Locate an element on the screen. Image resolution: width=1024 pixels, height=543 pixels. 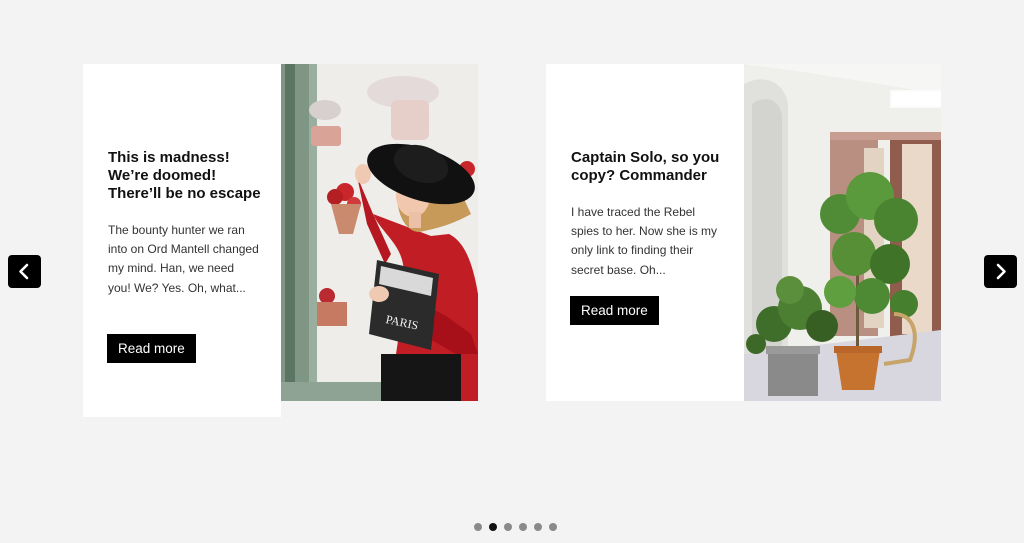
carousel-pagination is located at coordinates (515, 527).